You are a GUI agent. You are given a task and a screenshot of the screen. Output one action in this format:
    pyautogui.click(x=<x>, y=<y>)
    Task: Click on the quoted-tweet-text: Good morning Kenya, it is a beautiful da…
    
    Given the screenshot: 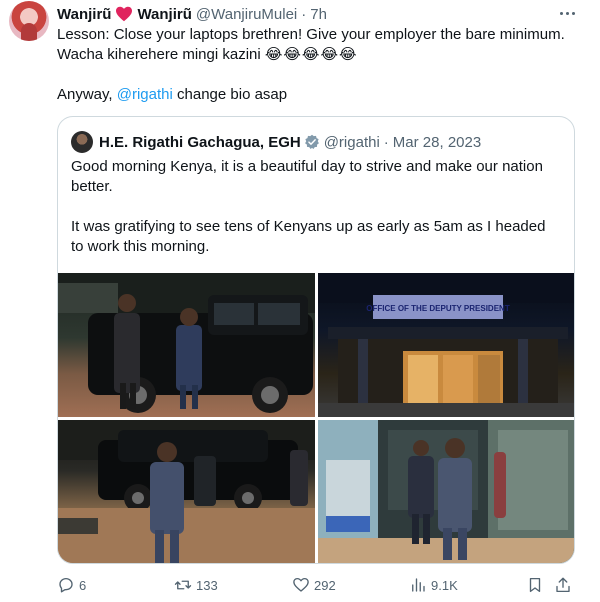 What is the action you would take?
    pyautogui.click(x=316, y=207)
    